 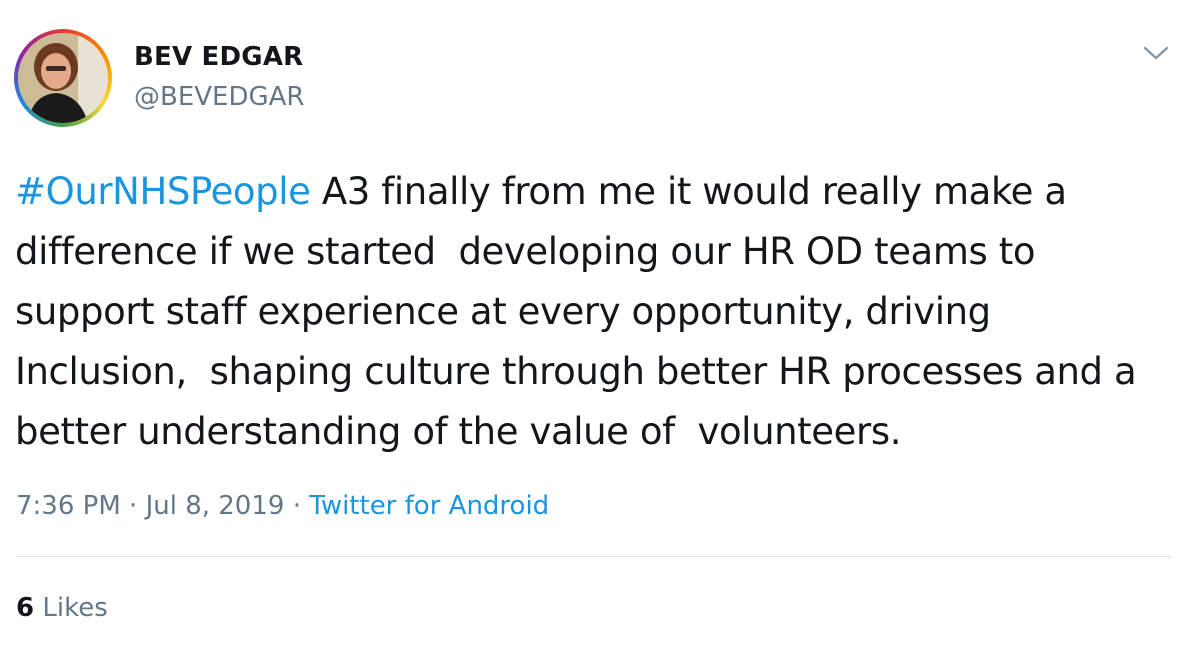 What do you see at coordinates (218, 57) in the screenshot?
I see `author-display-name: BEV EDGAR` at bounding box center [218, 57].